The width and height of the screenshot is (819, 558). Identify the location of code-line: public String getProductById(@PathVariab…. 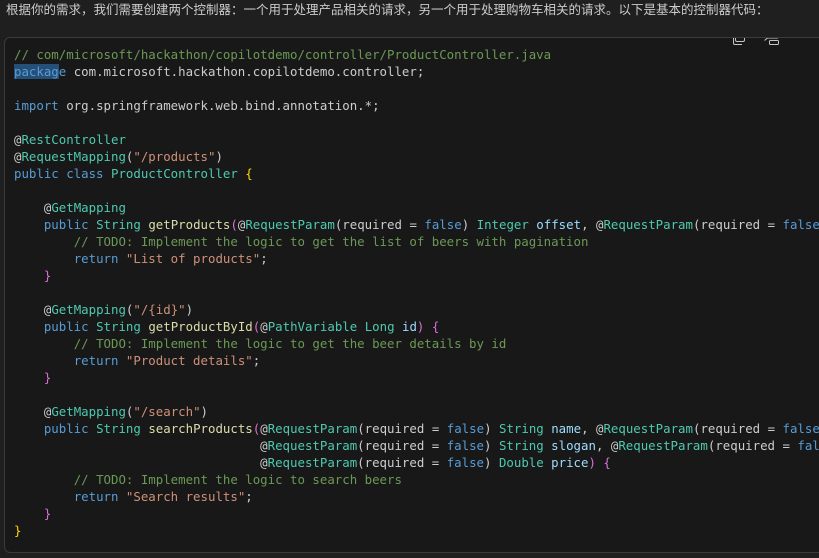
(416, 326).